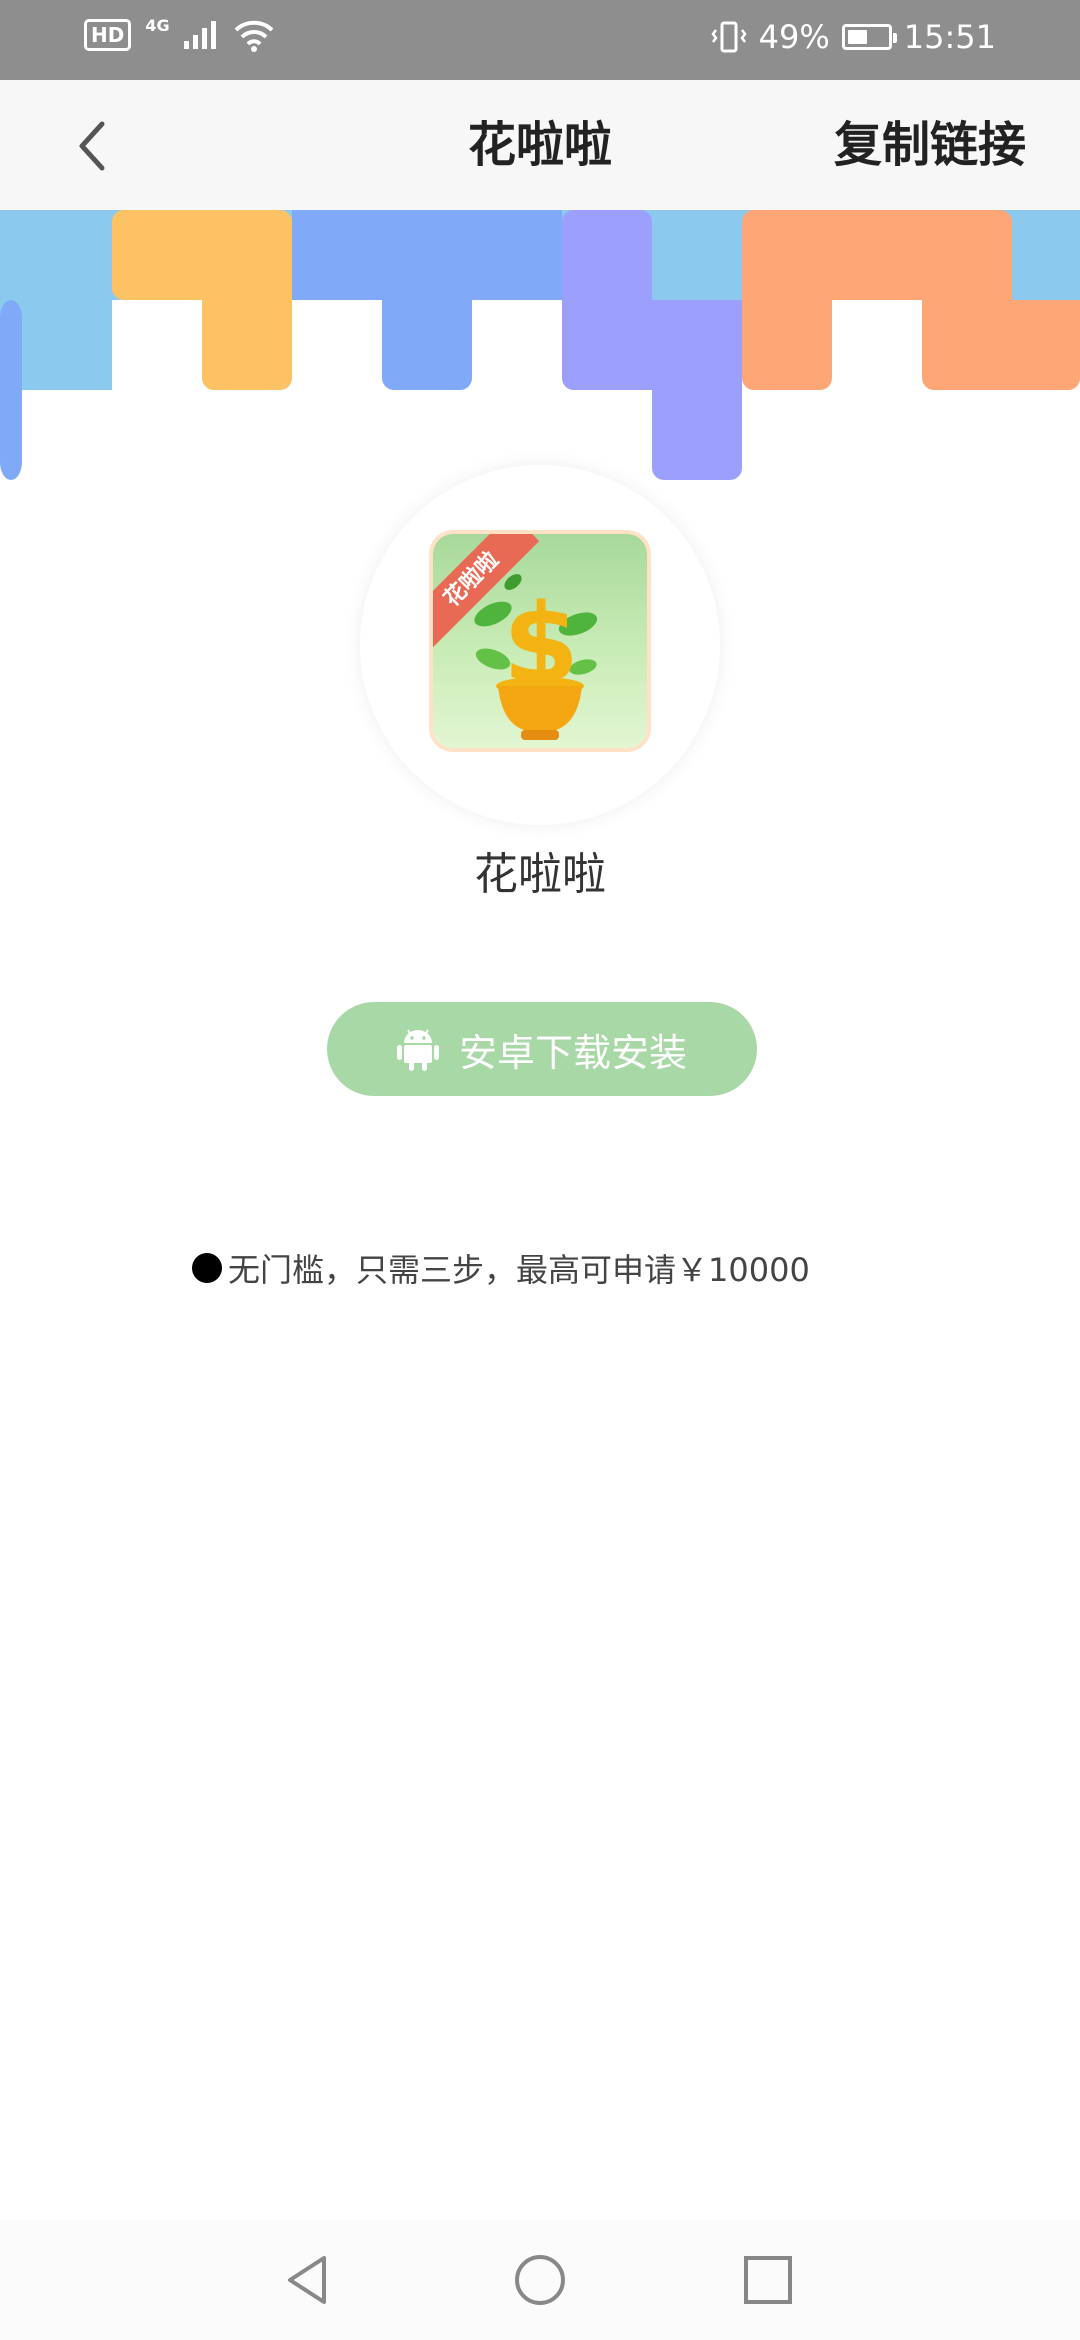 This screenshot has width=1080, height=2340. What do you see at coordinates (540, 145) in the screenshot?
I see `nav-bar: 花啦啦 复制链接` at bounding box center [540, 145].